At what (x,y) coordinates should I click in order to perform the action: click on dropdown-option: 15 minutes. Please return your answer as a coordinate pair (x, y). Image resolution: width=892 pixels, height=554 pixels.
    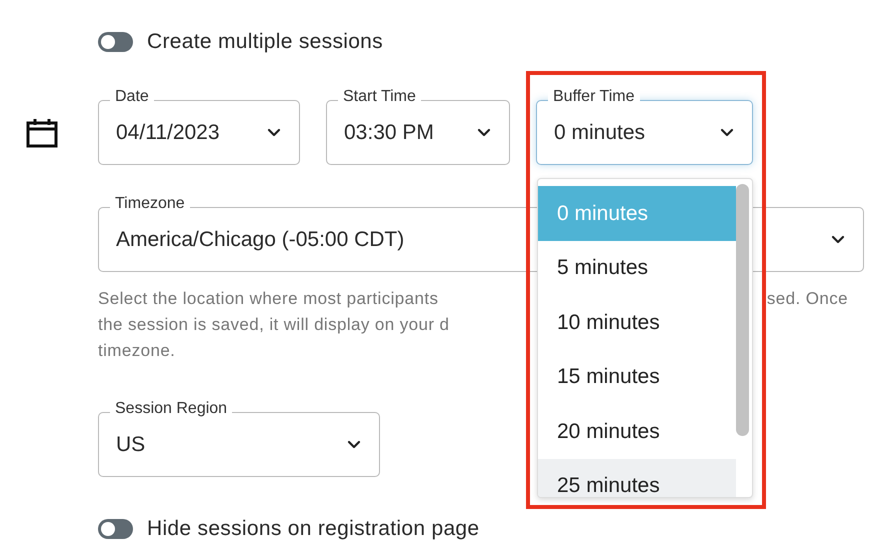
    Looking at the image, I should click on (637, 377).